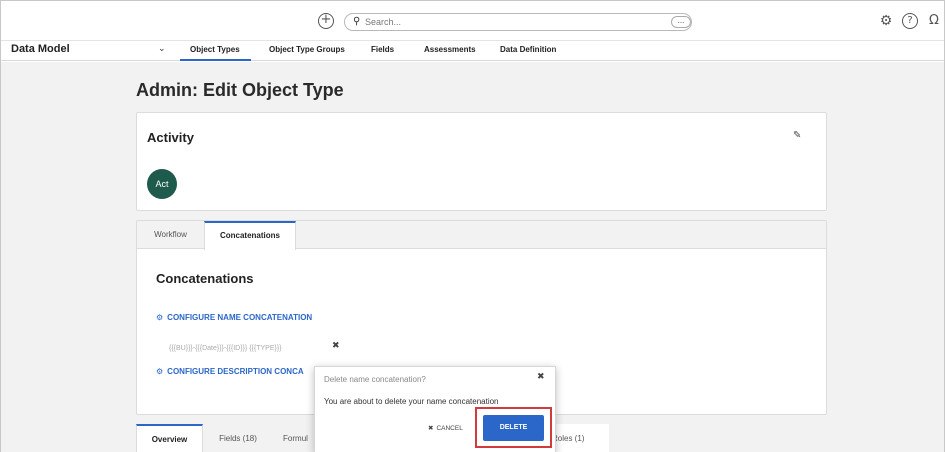 This screenshot has height=452, width=945. I want to click on configure-name-label: CONFIGURE NAME CONCATENATION, so click(240, 317).